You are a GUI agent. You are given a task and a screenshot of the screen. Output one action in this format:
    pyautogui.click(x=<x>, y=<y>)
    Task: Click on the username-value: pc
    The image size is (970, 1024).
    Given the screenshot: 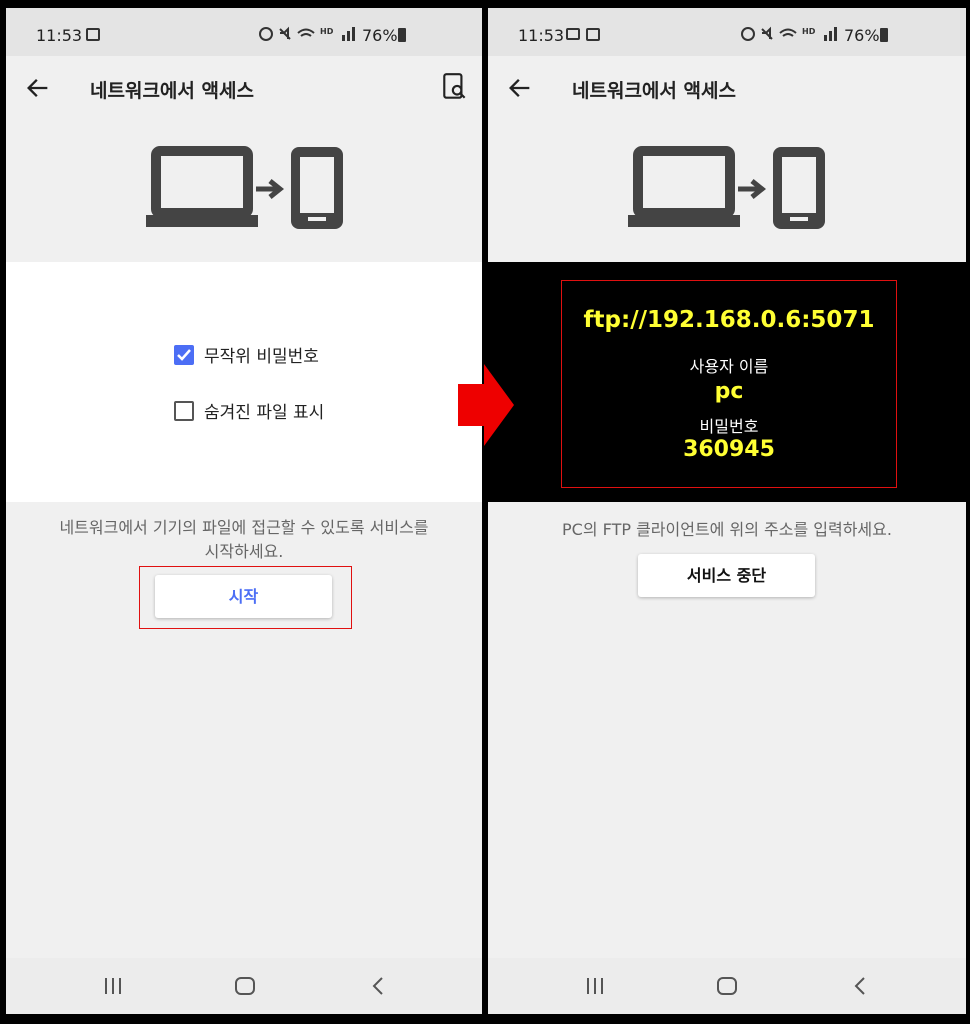 What is the action you would take?
    pyautogui.click(x=729, y=391)
    